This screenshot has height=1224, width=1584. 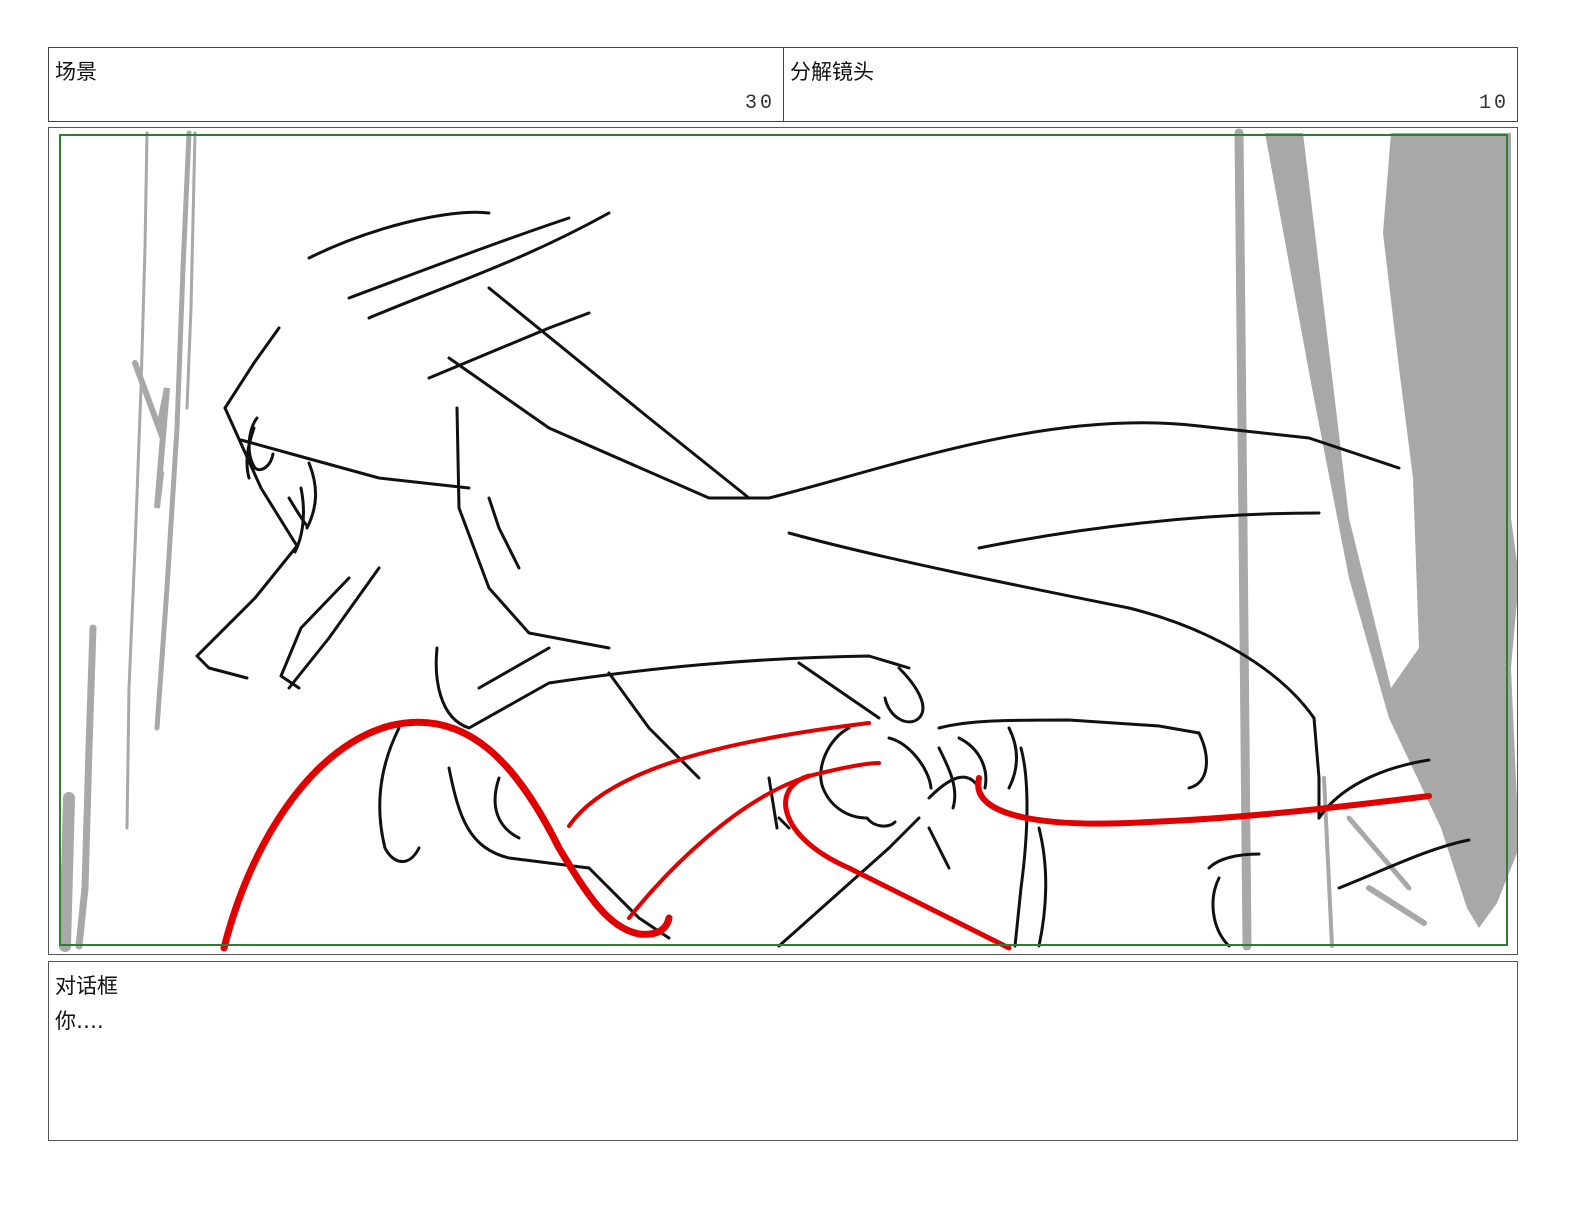 What do you see at coordinates (1493, 103) in the screenshot?
I see `shot-number: 10` at bounding box center [1493, 103].